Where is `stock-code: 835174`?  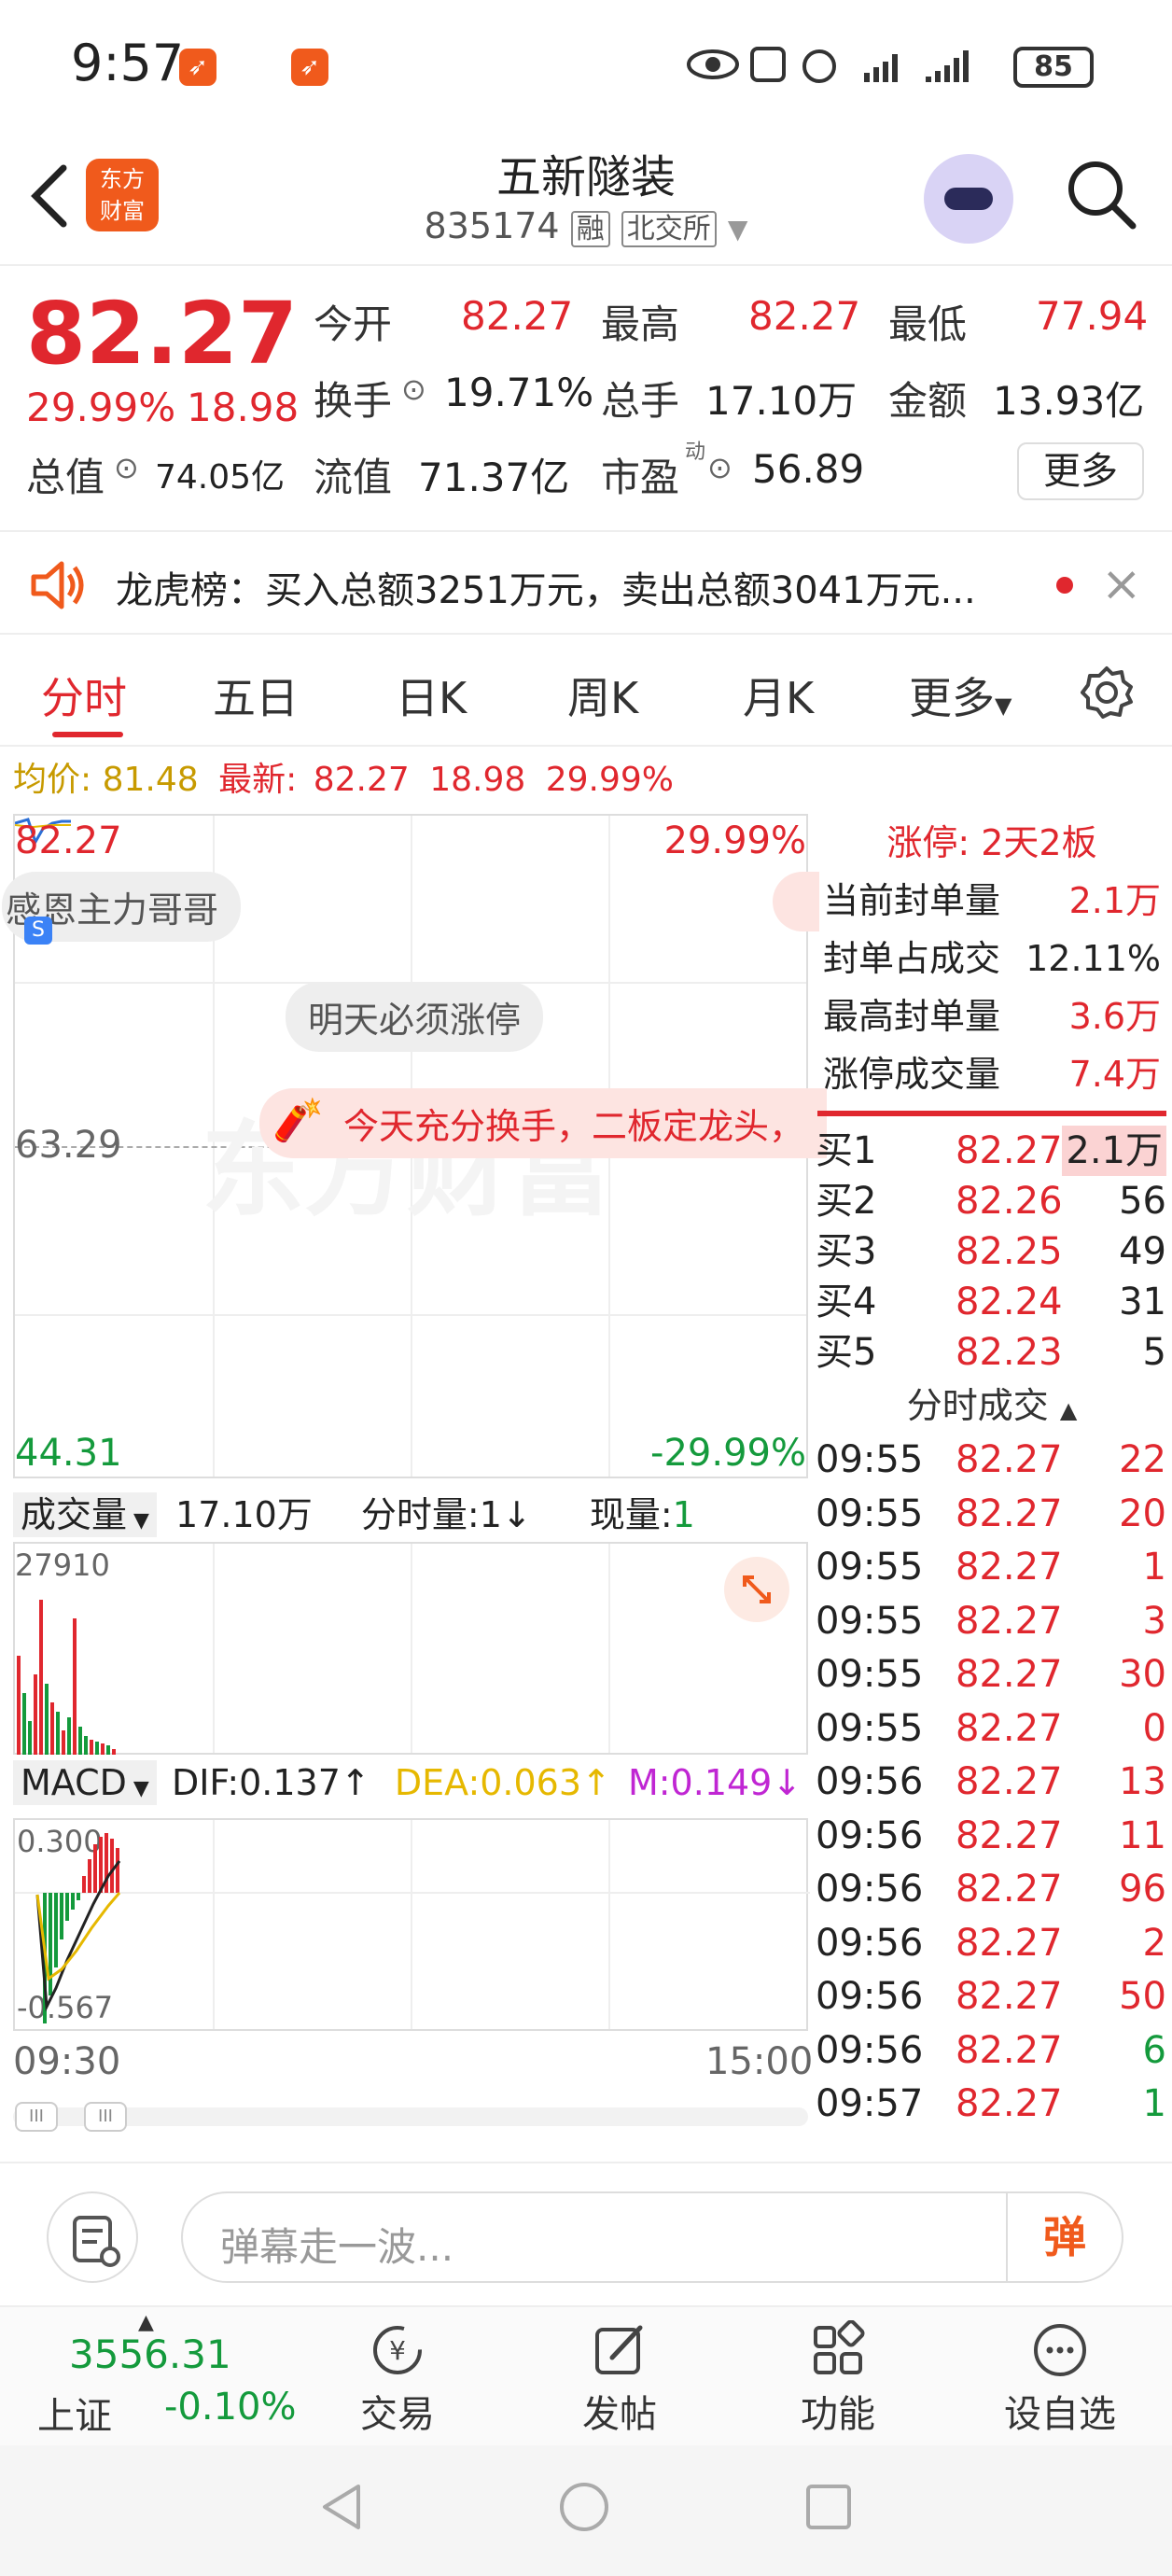 stock-code: 835174 is located at coordinates (492, 225).